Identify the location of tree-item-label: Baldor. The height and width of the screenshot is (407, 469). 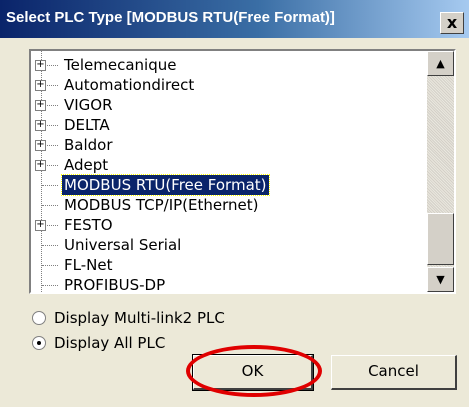
(88, 145).